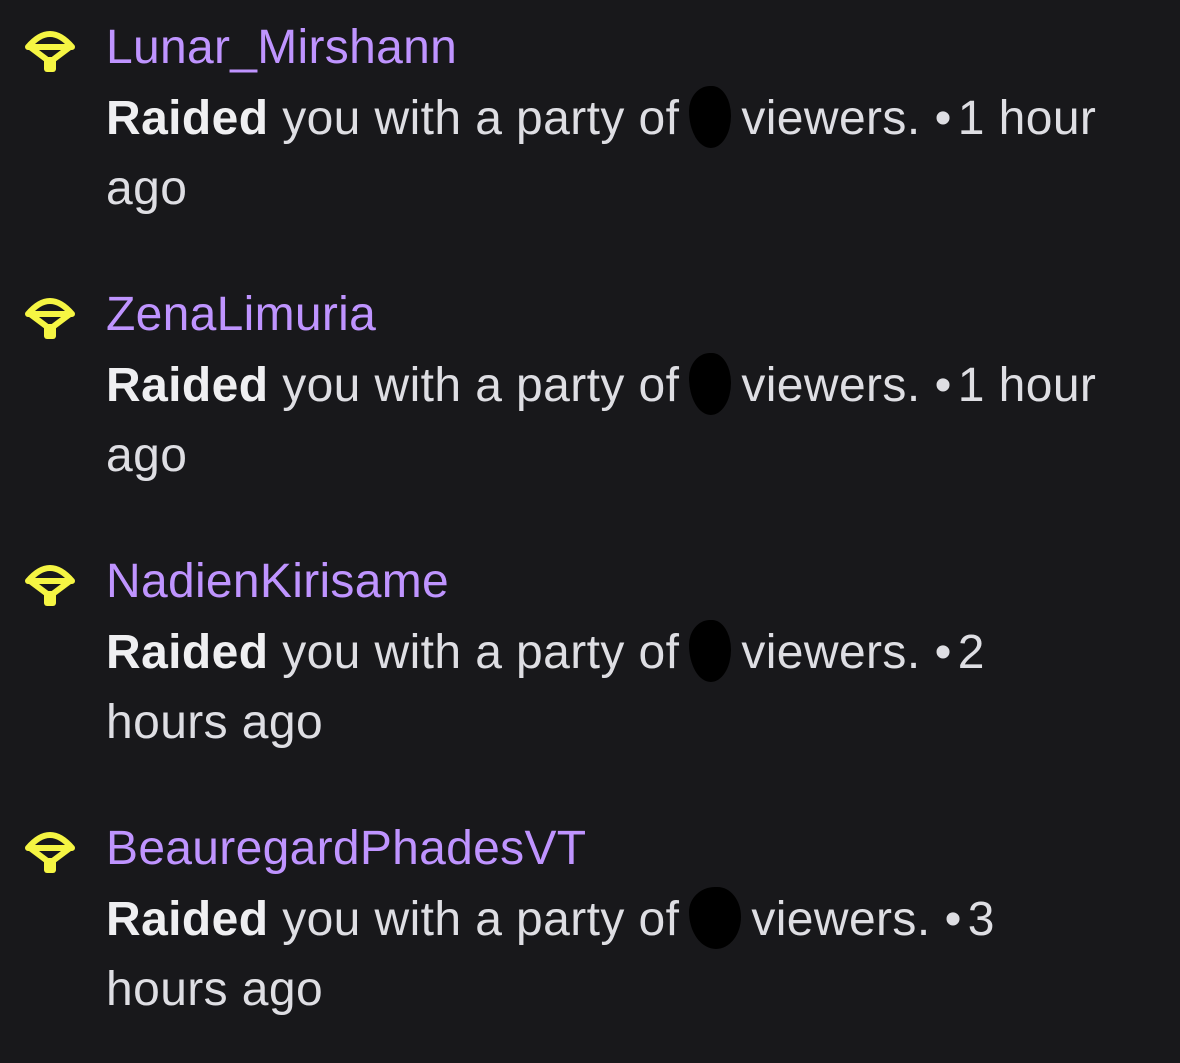 The height and width of the screenshot is (1063, 1180). I want to click on raider-username: BeauregardPhadesVT, so click(346, 849).